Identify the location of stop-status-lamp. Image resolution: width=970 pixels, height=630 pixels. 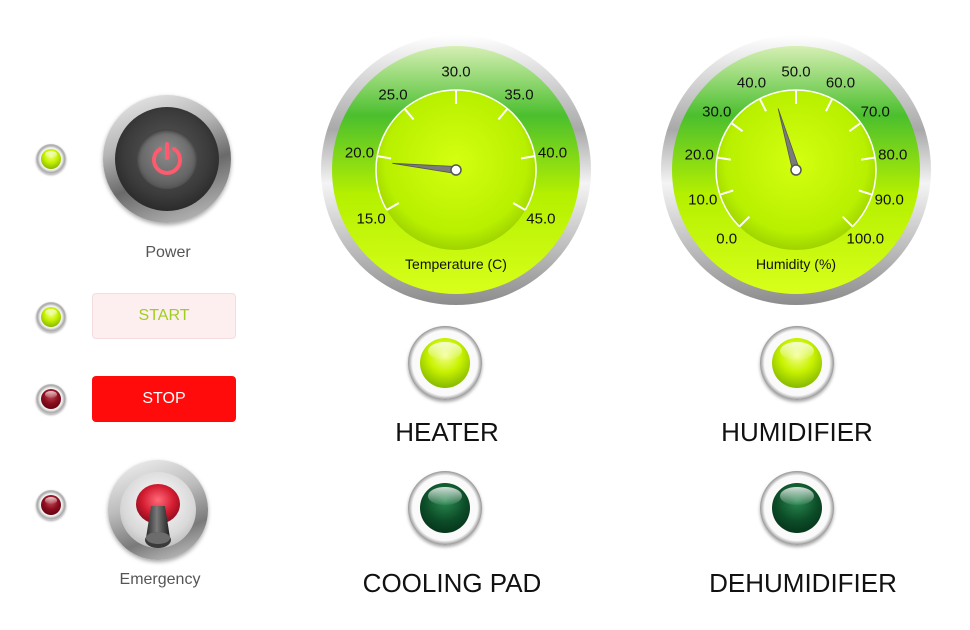
(51, 399).